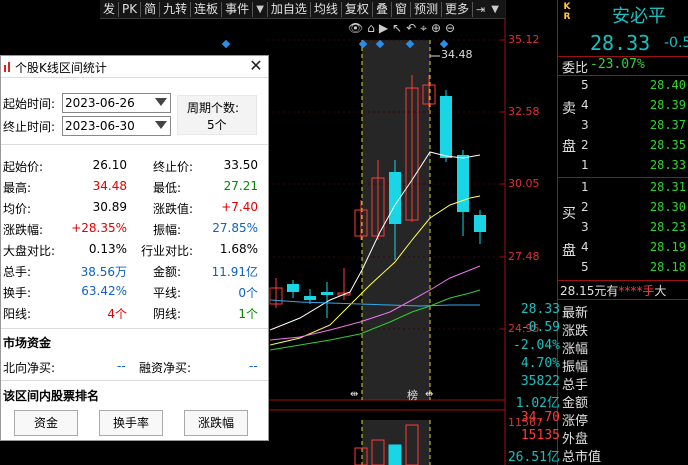 The image size is (688, 465). Describe the element at coordinates (569, 147) in the screenshot. I see `sell-side-label: 盘` at that location.